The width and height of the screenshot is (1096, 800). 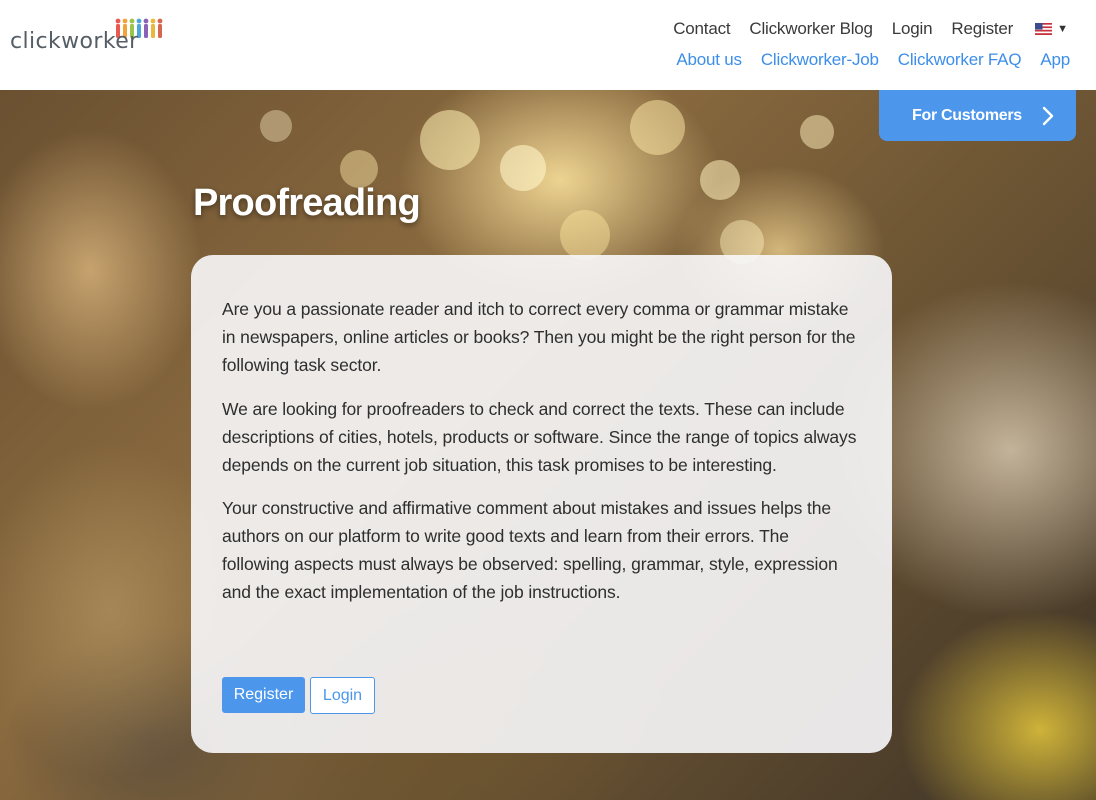 What do you see at coordinates (74, 41) in the screenshot?
I see `logo-text: clickworker` at bounding box center [74, 41].